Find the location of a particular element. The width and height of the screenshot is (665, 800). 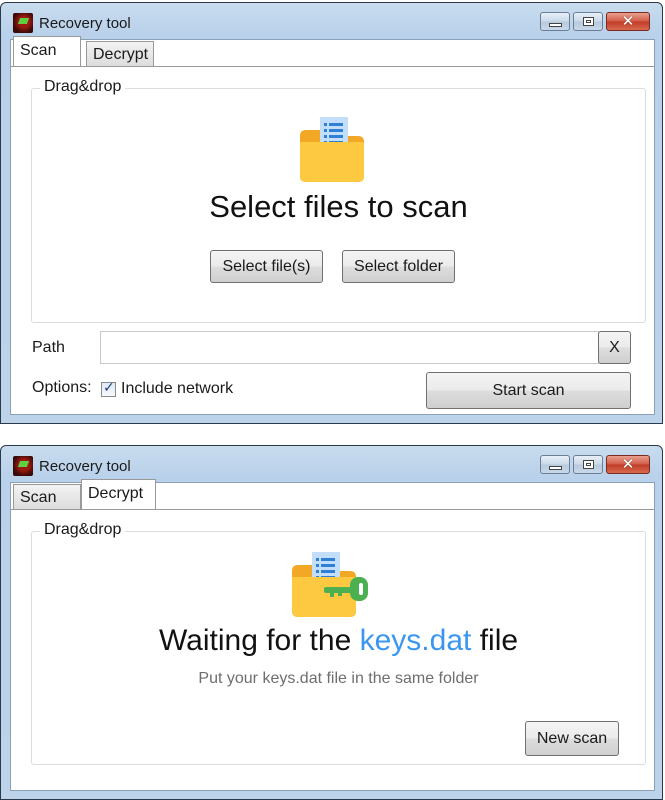

headline-suffix: file is located at coordinates (499, 640).